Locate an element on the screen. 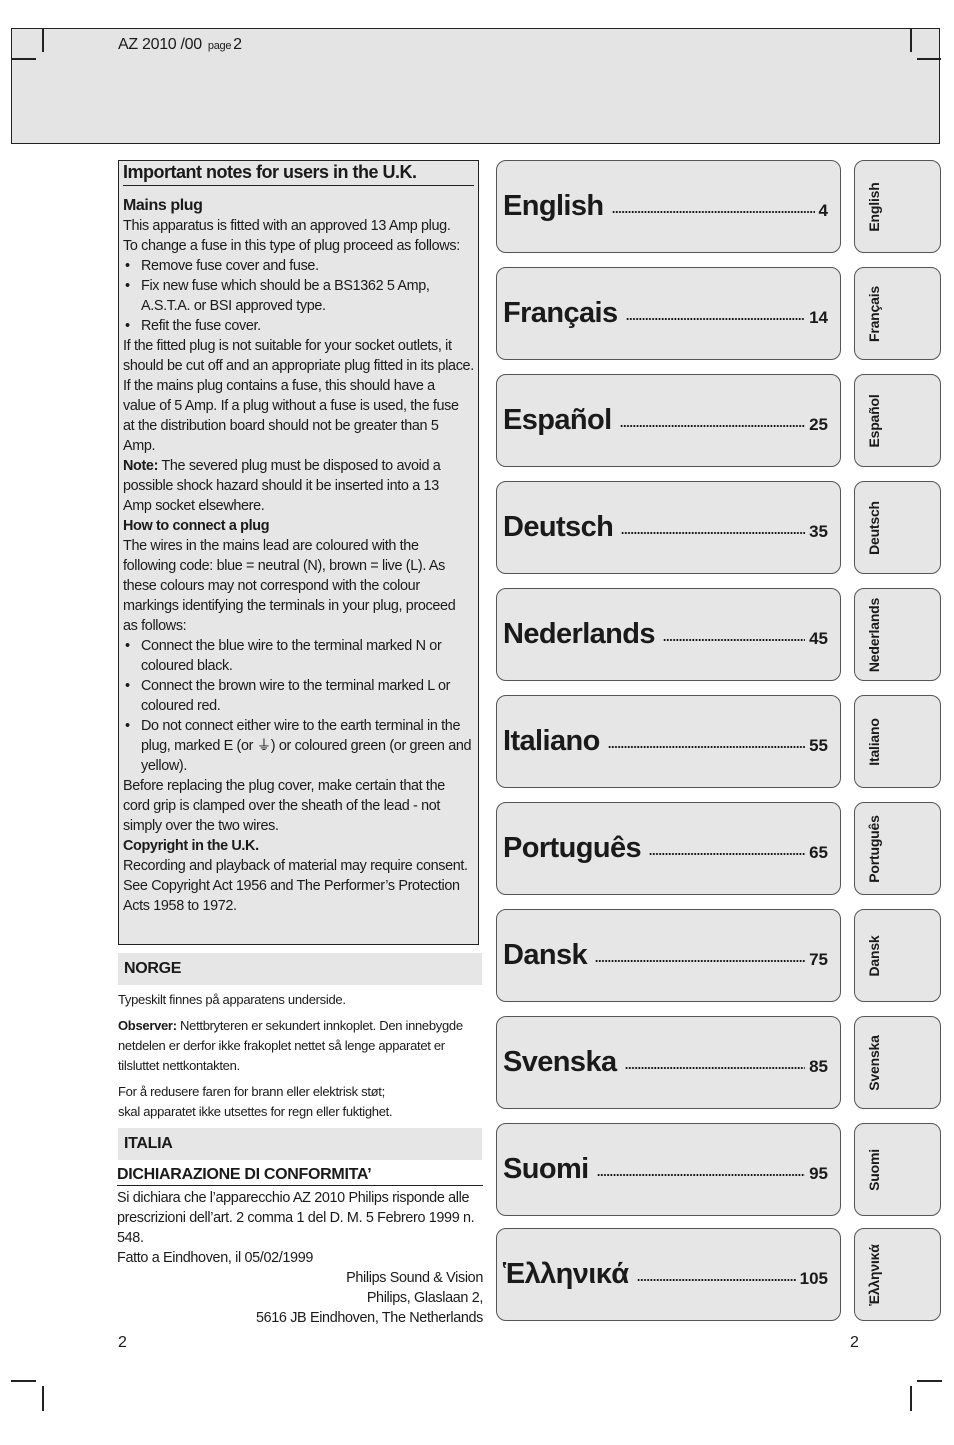 This screenshot has width=954, height=1445. side-tab-label: Italiano is located at coordinates (874, 741).